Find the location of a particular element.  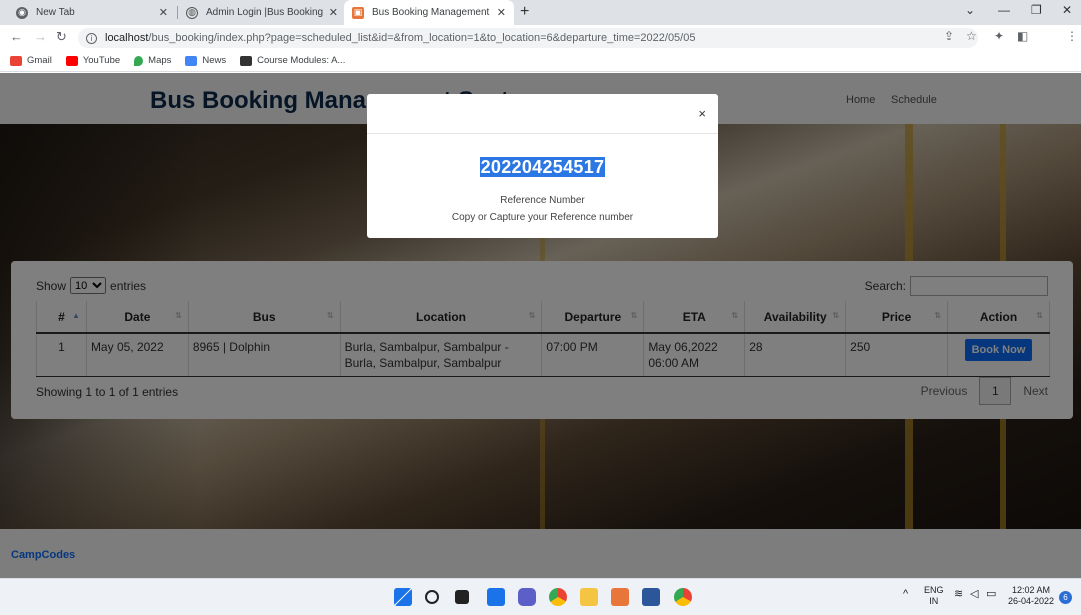

widgets-icon is located at coordinates (496, 597).